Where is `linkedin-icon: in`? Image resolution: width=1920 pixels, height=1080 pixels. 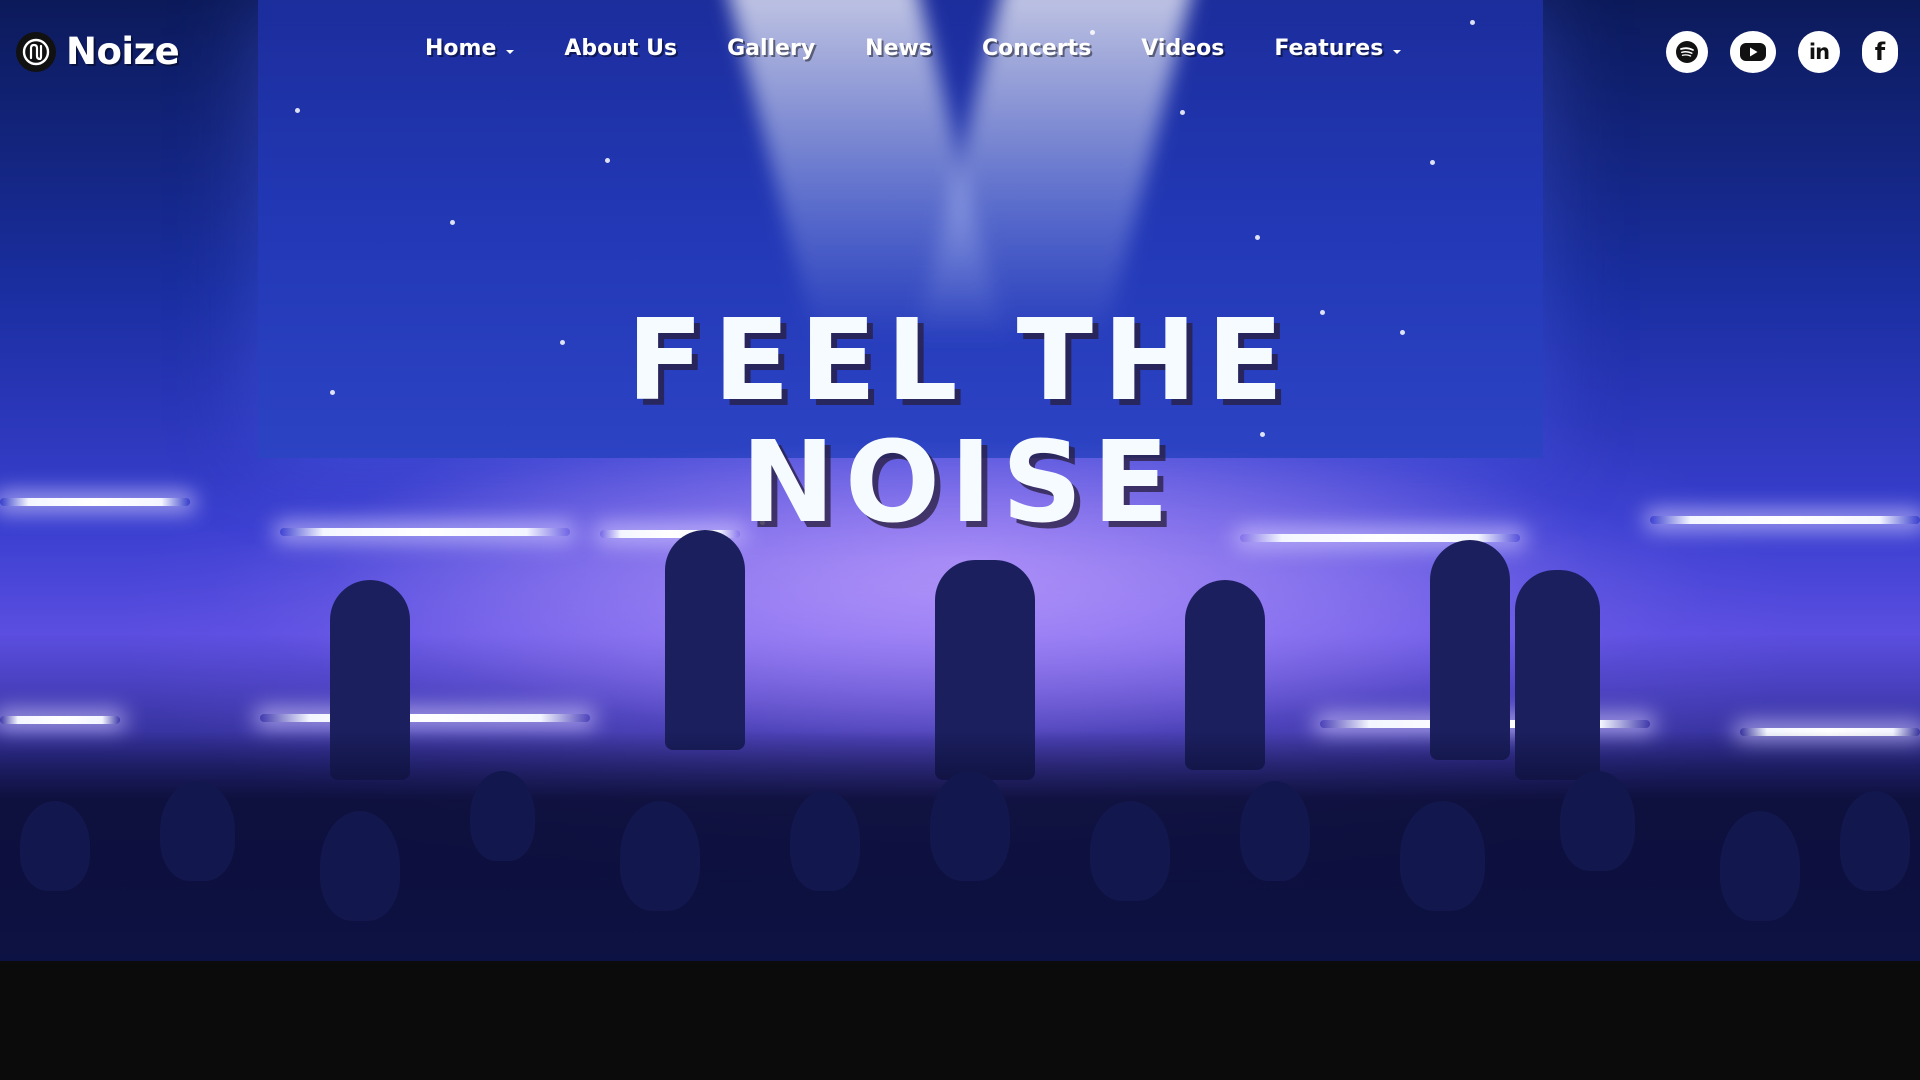 linkedin-icon: in is located at coordinates (1819, 52).